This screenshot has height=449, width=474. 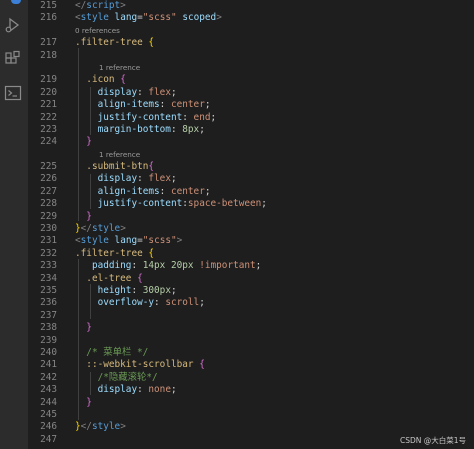 I want to click on code-line: 230 }</style>, so click(x=251, y=229).